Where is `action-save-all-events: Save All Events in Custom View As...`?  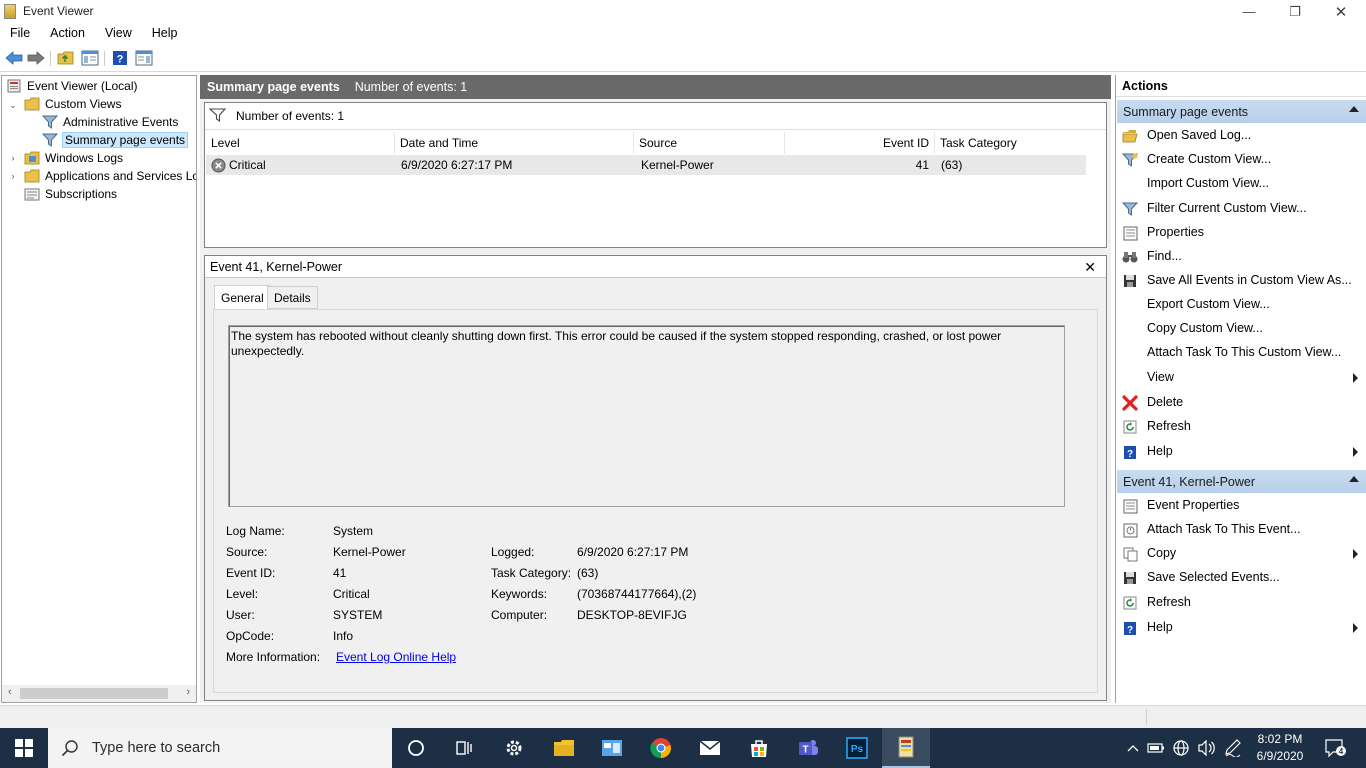 action-save-all-events: Save All Events in Custom View As... is located at coordinates (1241, 280).